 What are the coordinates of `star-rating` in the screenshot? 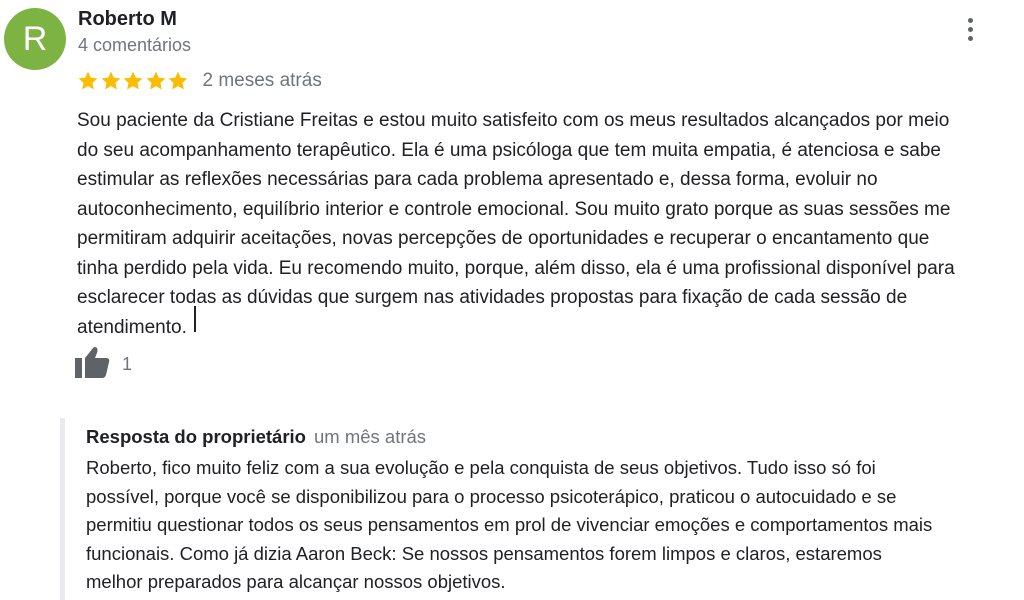 It's located at (133, 81).